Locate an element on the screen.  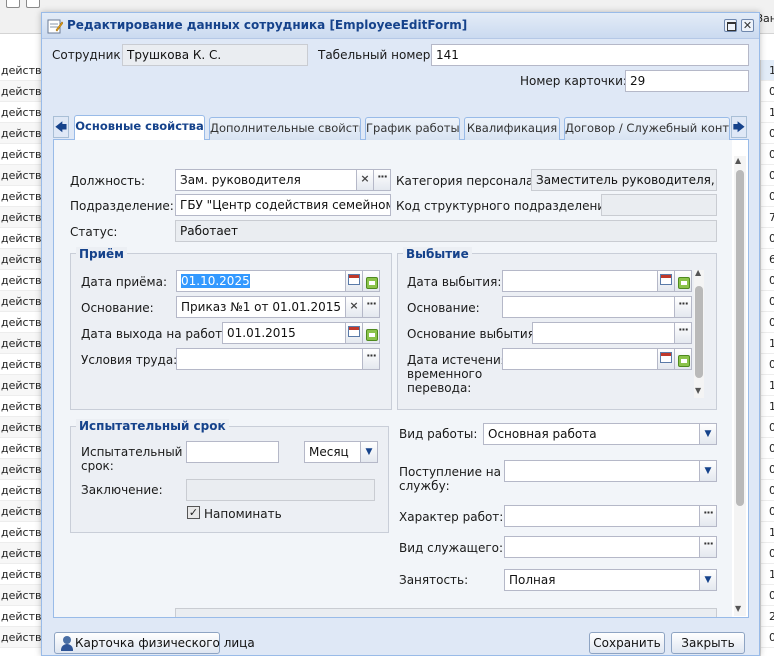
panel-scroll-up-icon: ▲ is located at coordinates (738, 160).